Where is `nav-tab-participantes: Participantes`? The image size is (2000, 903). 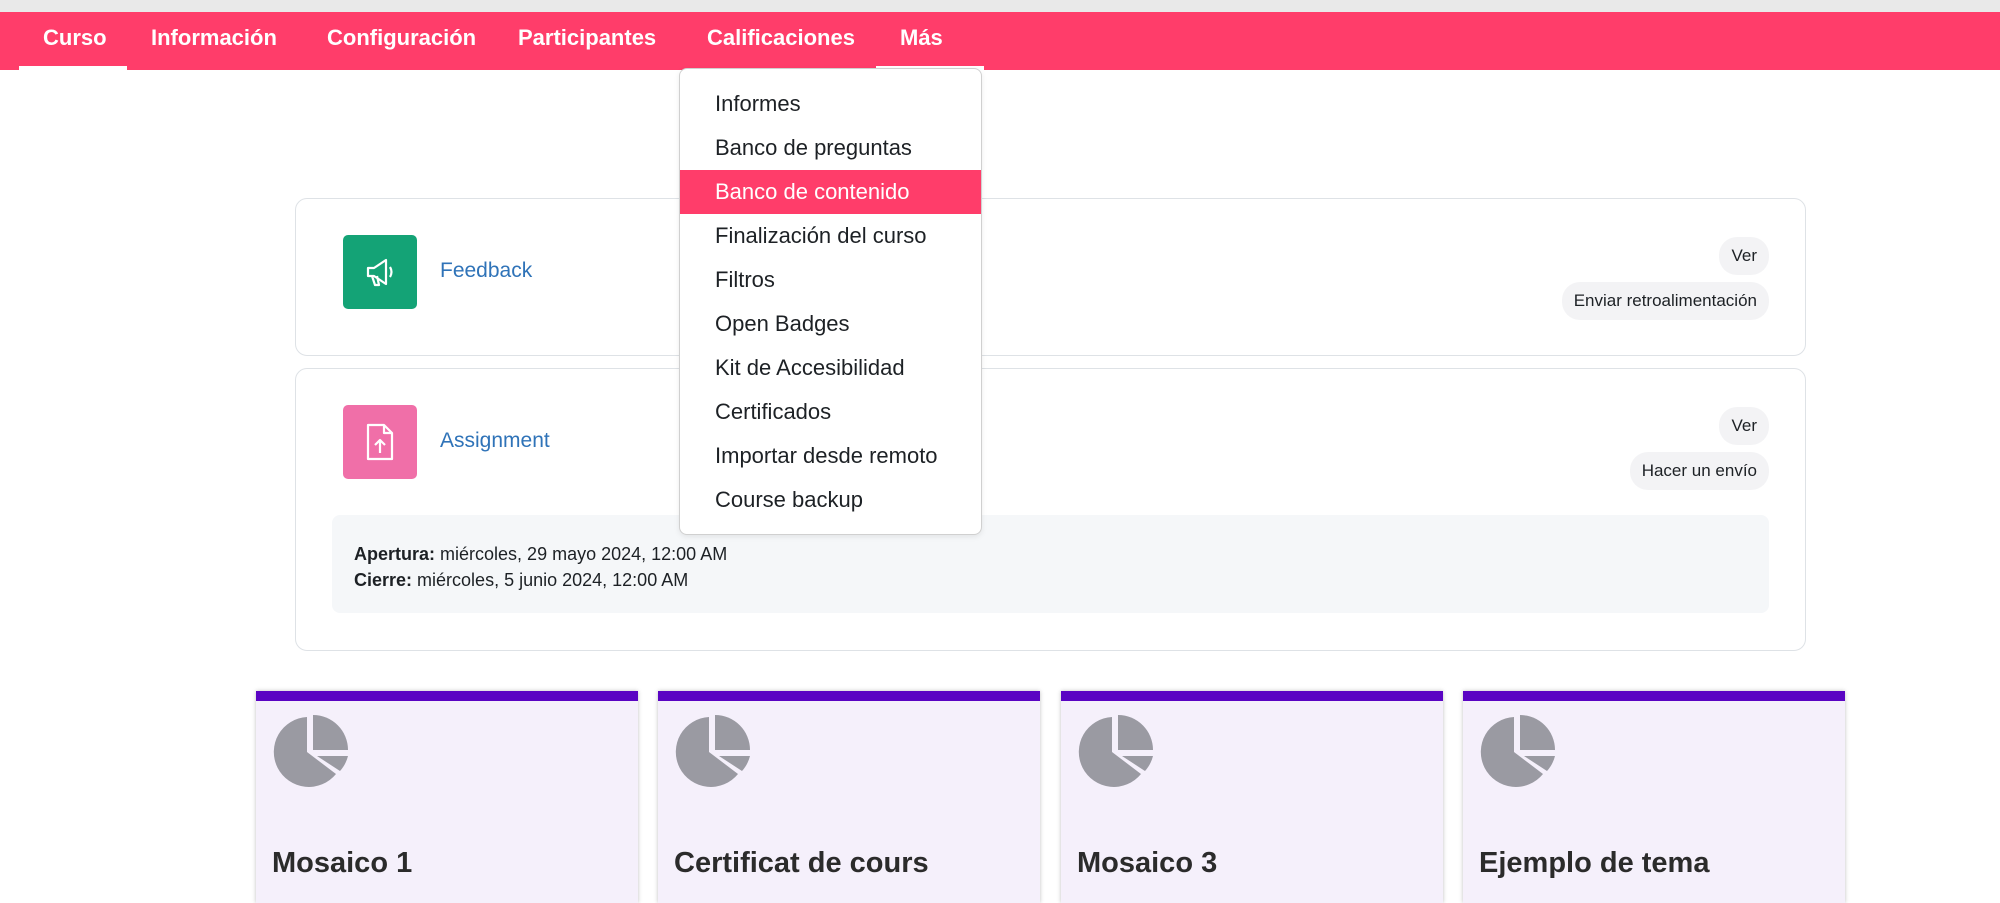 nav-tab-participantes: Participantes is located at coordinates (587, 41).